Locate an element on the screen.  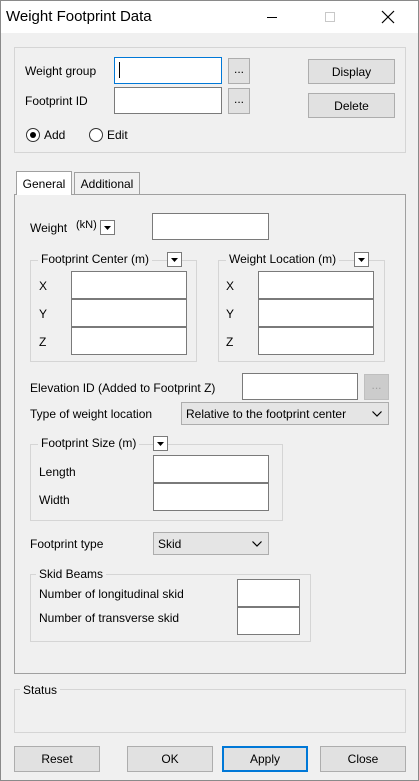
minimize-button is located at coordinates (272, 17).